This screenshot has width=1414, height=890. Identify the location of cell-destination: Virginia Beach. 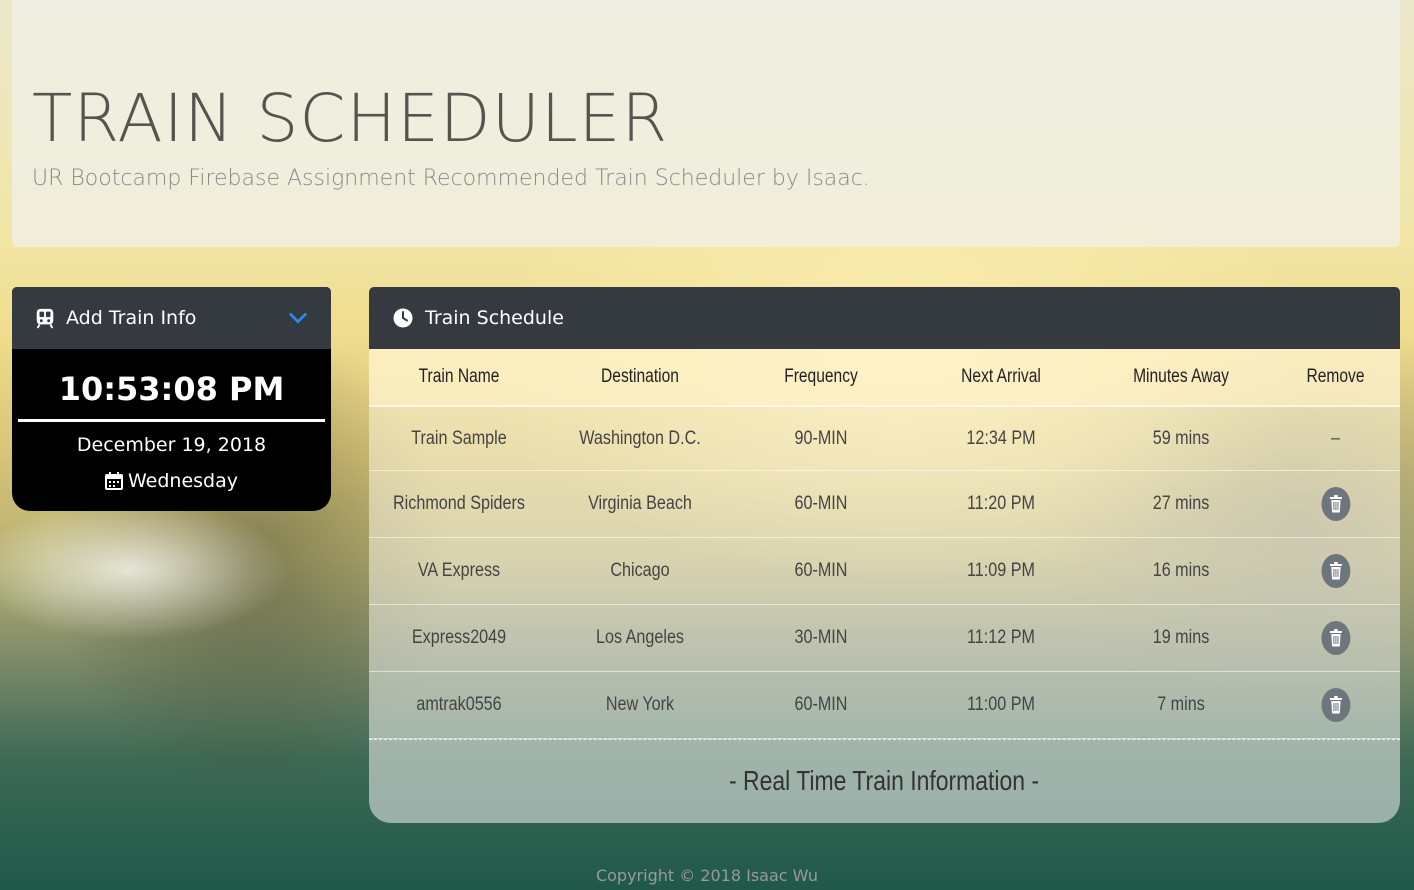
(640, 503).